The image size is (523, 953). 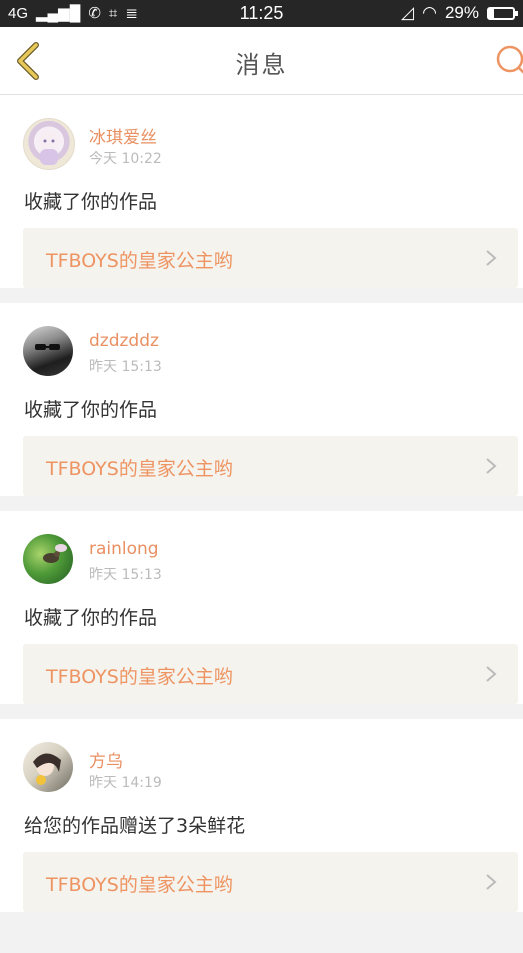 I want to click on wifi-icon: ◠, so click(x=429, y=12).